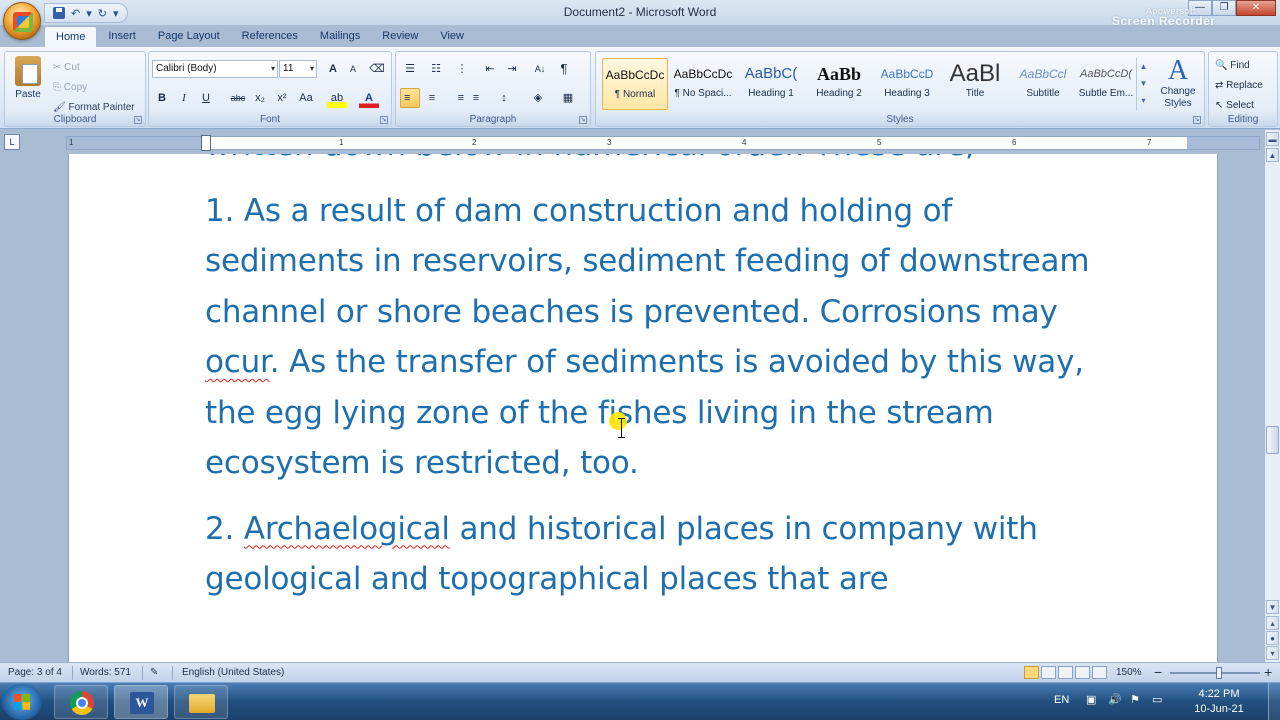 The width and height of the screenshot is (1280, 720). I want to click on zoom-slider-knob, so click(1219, 673).